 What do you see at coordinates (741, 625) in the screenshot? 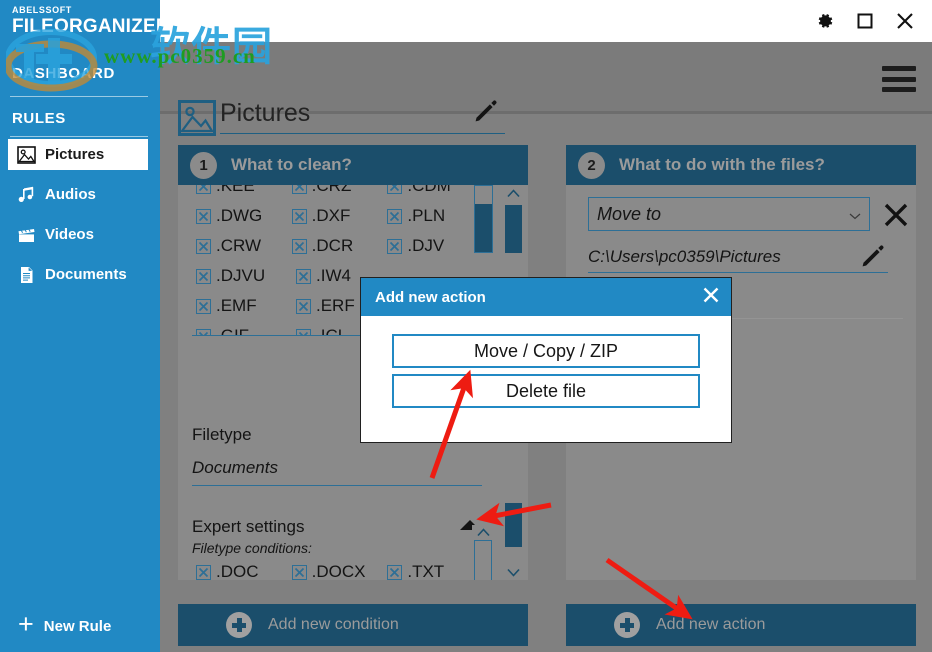
I see `add-new-action-button: Add new action` at bounding box center [741, 625].